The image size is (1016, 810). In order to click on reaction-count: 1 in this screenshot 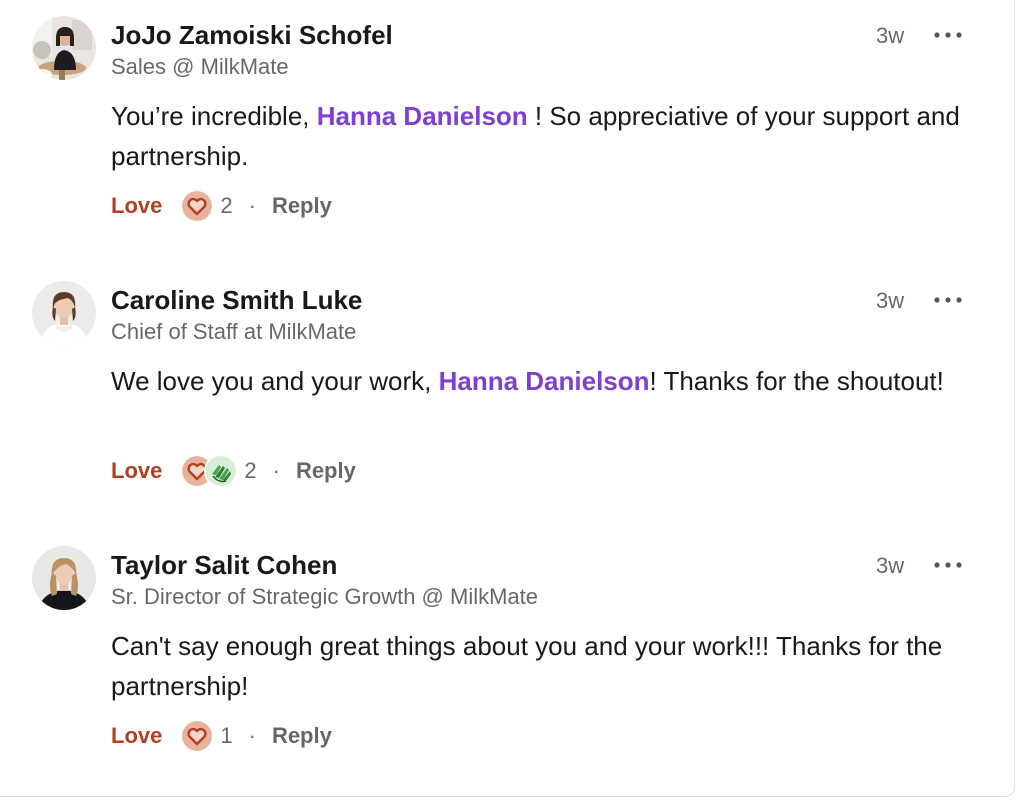, I will do `click(226, 736)`.